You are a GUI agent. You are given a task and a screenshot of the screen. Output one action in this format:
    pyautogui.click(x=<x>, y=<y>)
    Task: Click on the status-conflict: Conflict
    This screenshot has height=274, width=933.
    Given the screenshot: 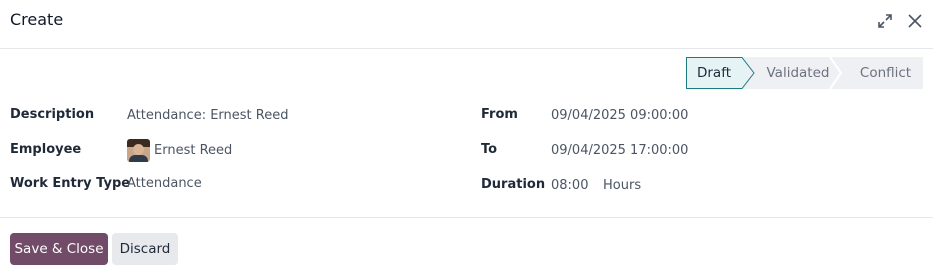 What is the action you would take?
    pyautogui.click(x=879, y=73)
    